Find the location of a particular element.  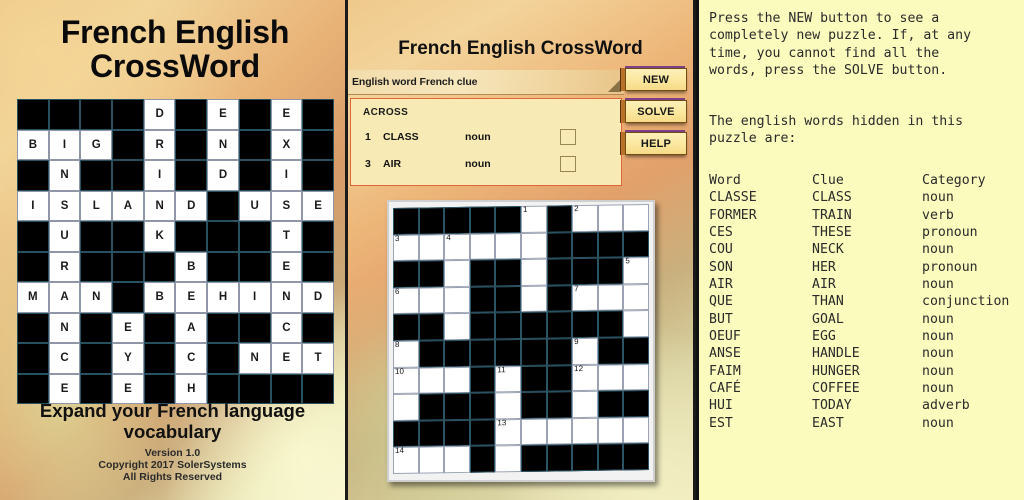

new-button: NEW is located at coordinates (656, 78).